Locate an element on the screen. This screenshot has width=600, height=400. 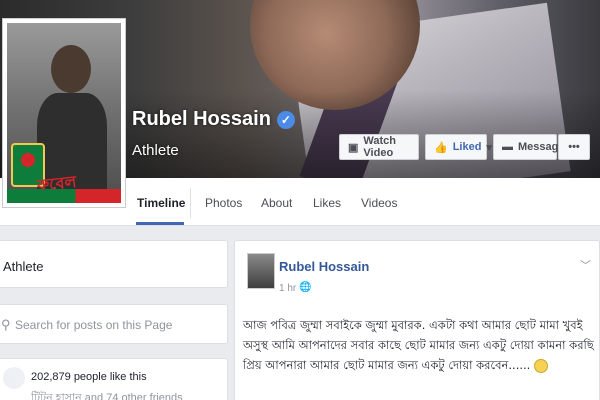
sad-face-icon is located at coordinates (540, 365).